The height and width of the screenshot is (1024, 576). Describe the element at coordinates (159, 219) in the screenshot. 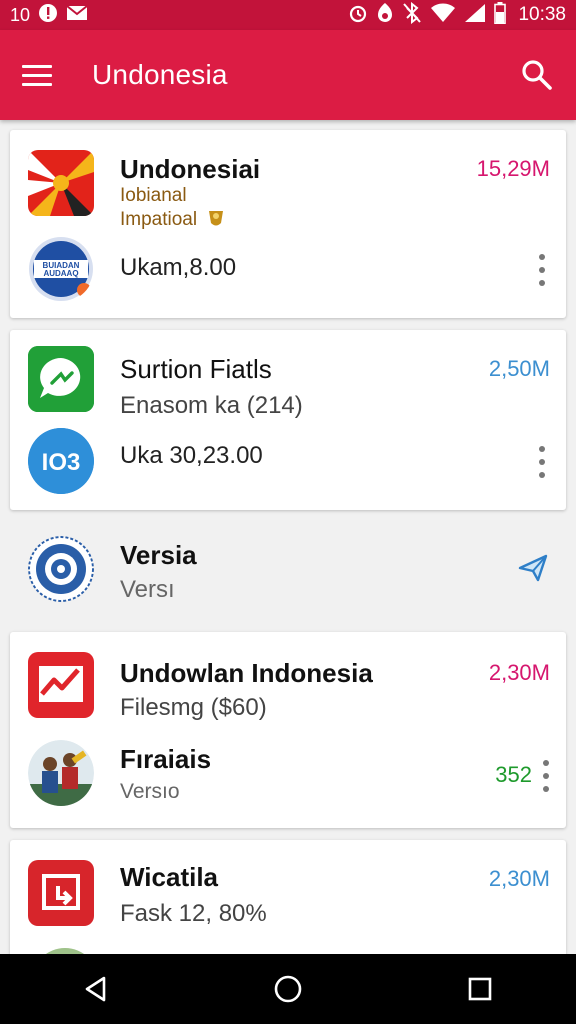

I see `item-subtitle-2: Impatioal` at that location.